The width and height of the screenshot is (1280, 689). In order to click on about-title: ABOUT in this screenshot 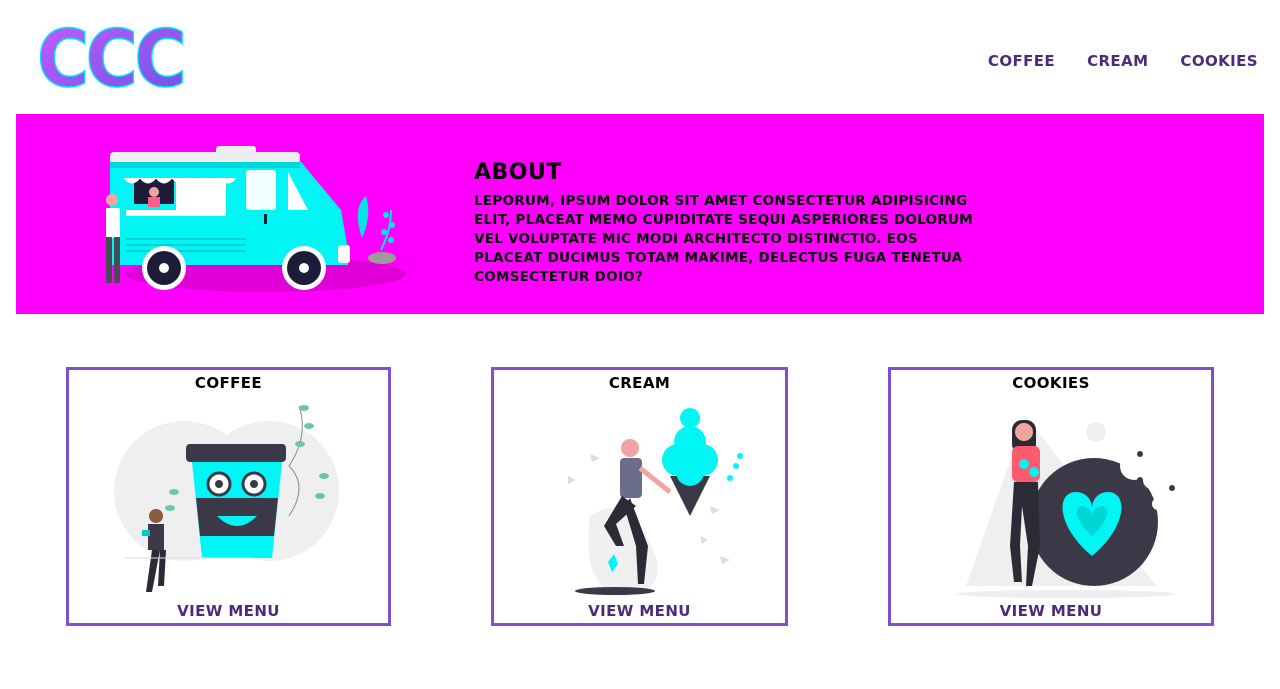, I will do `click(518, 172)`.